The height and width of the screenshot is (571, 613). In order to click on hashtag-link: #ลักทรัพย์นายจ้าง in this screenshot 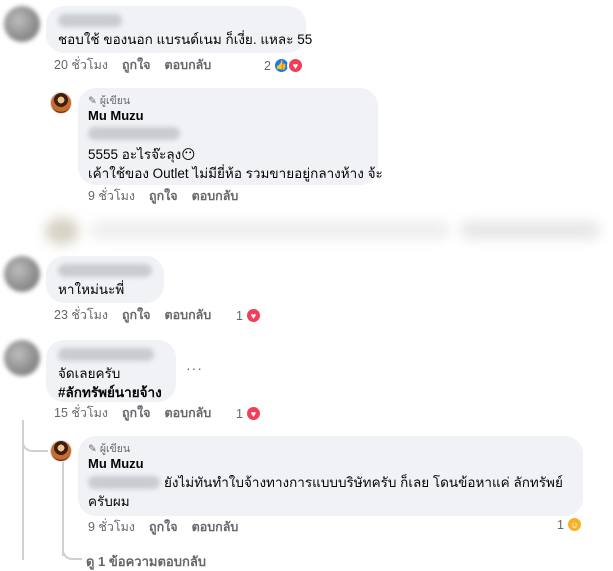, I will do `click(111, 392)`.